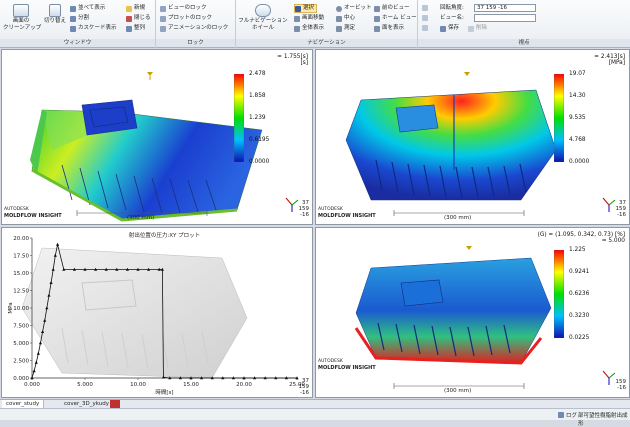 Image resolution: width=630 pixels, height=427 pixels. I want to click on show-face-label: 面を表示, so click(393, 28).